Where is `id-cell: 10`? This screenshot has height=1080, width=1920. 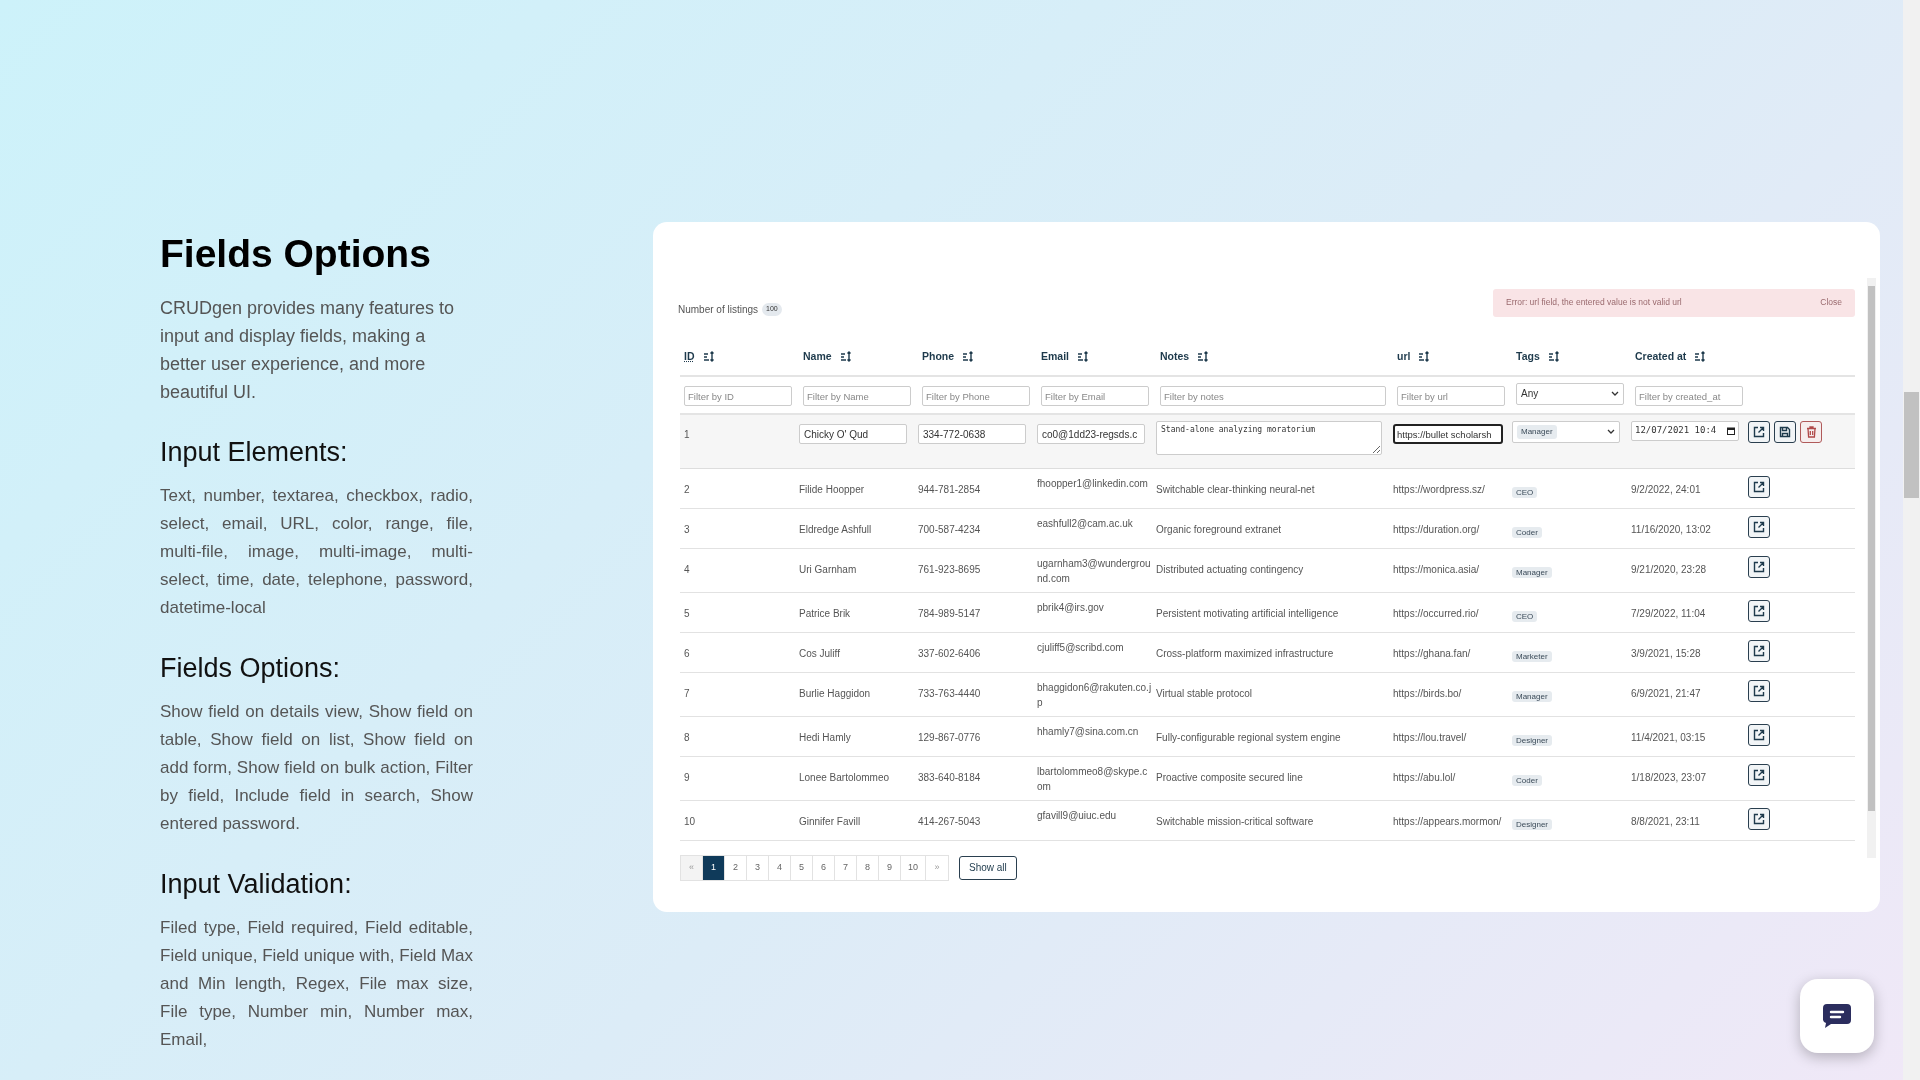
id-cell: 10 is located at coordinates (690, 821).